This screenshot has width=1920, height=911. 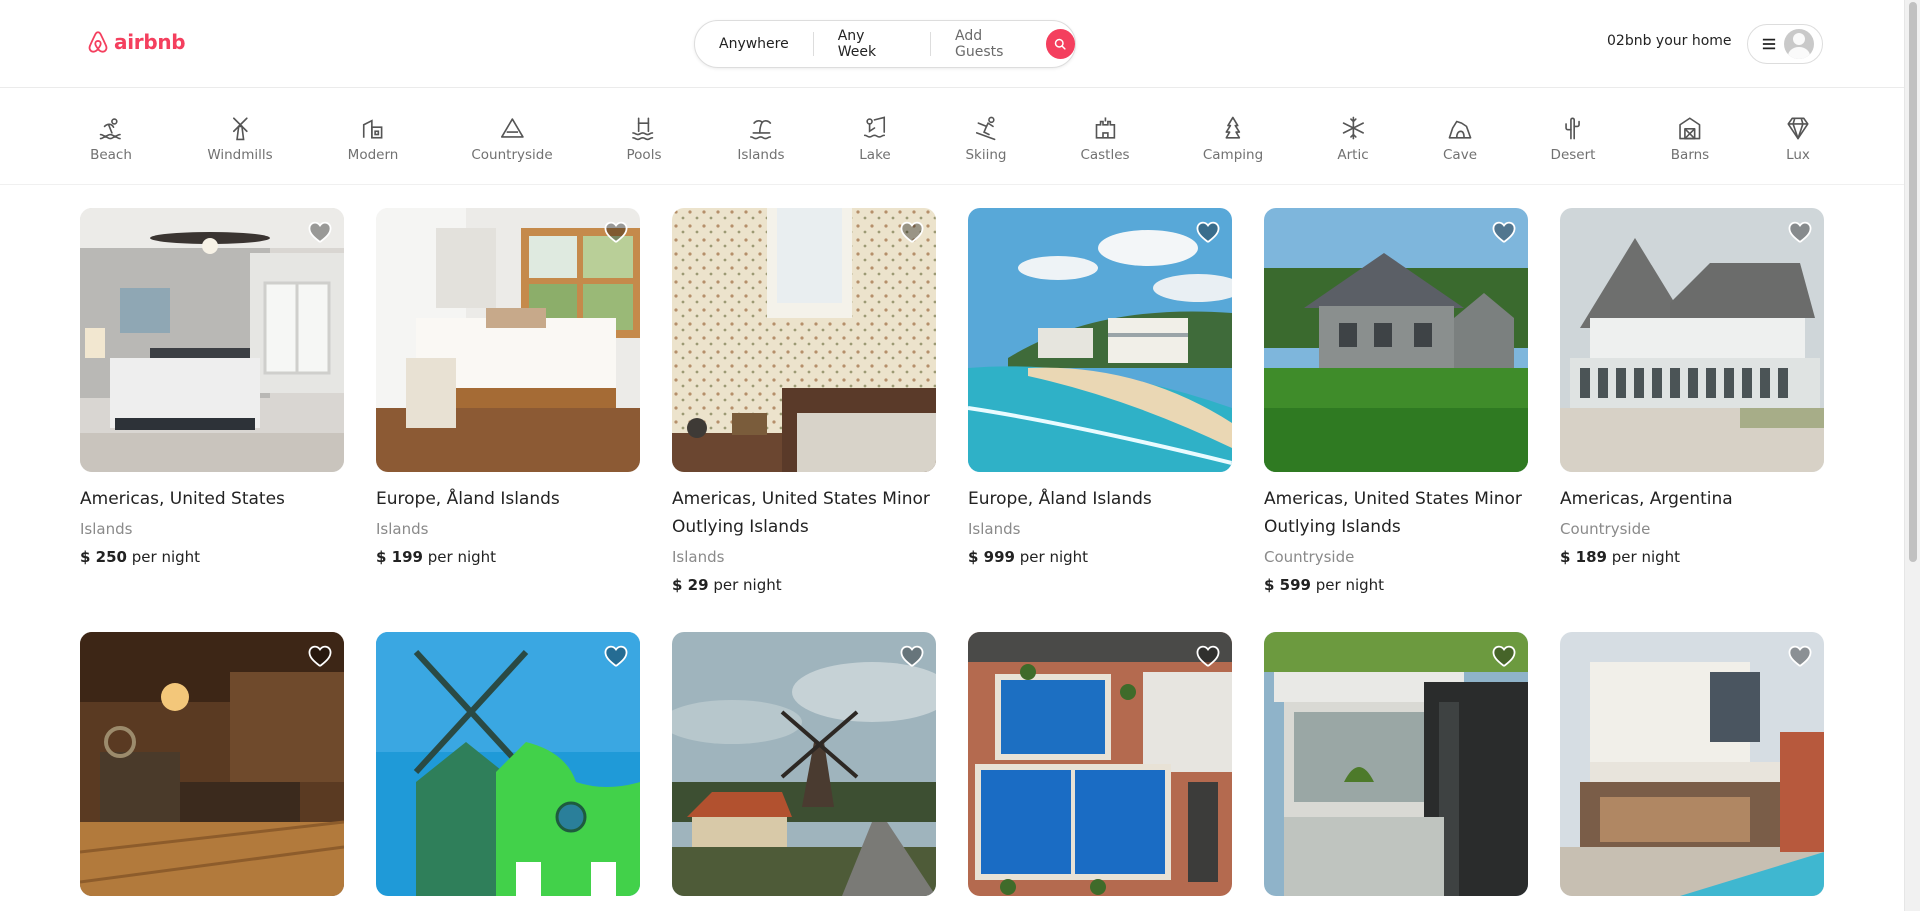 I want to click on category-windmills: Windmills, so click(x=240, y=139).